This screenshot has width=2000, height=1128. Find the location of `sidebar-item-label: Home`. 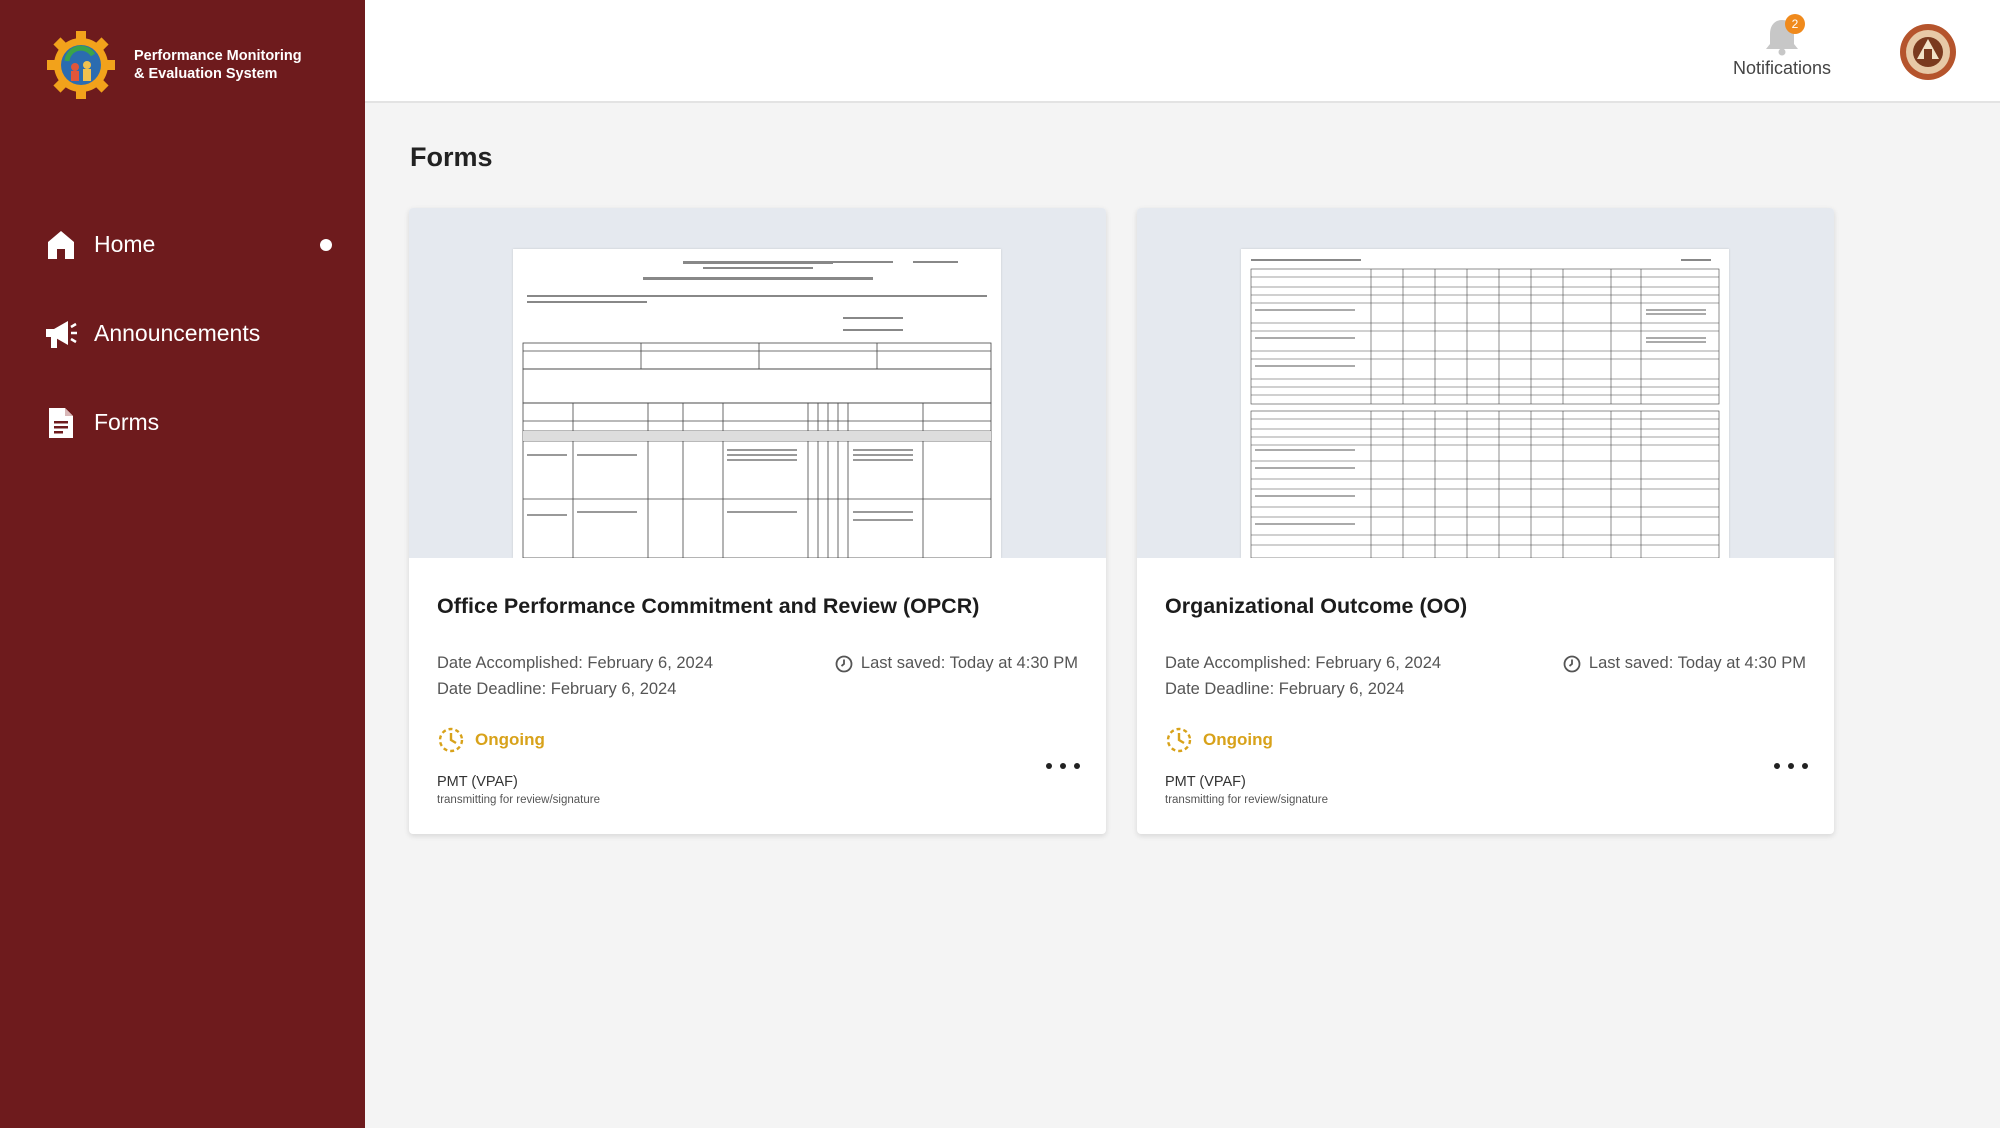

sidebar-item-label: Home is located at coordinates (125, 244).